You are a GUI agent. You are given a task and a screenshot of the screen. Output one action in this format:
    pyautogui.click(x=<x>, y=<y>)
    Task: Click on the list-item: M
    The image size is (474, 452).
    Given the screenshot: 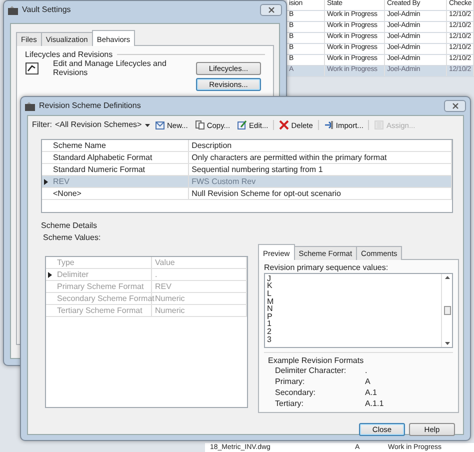 What is the action you would take?
    pyautogui.click(x=353, y=302)
    